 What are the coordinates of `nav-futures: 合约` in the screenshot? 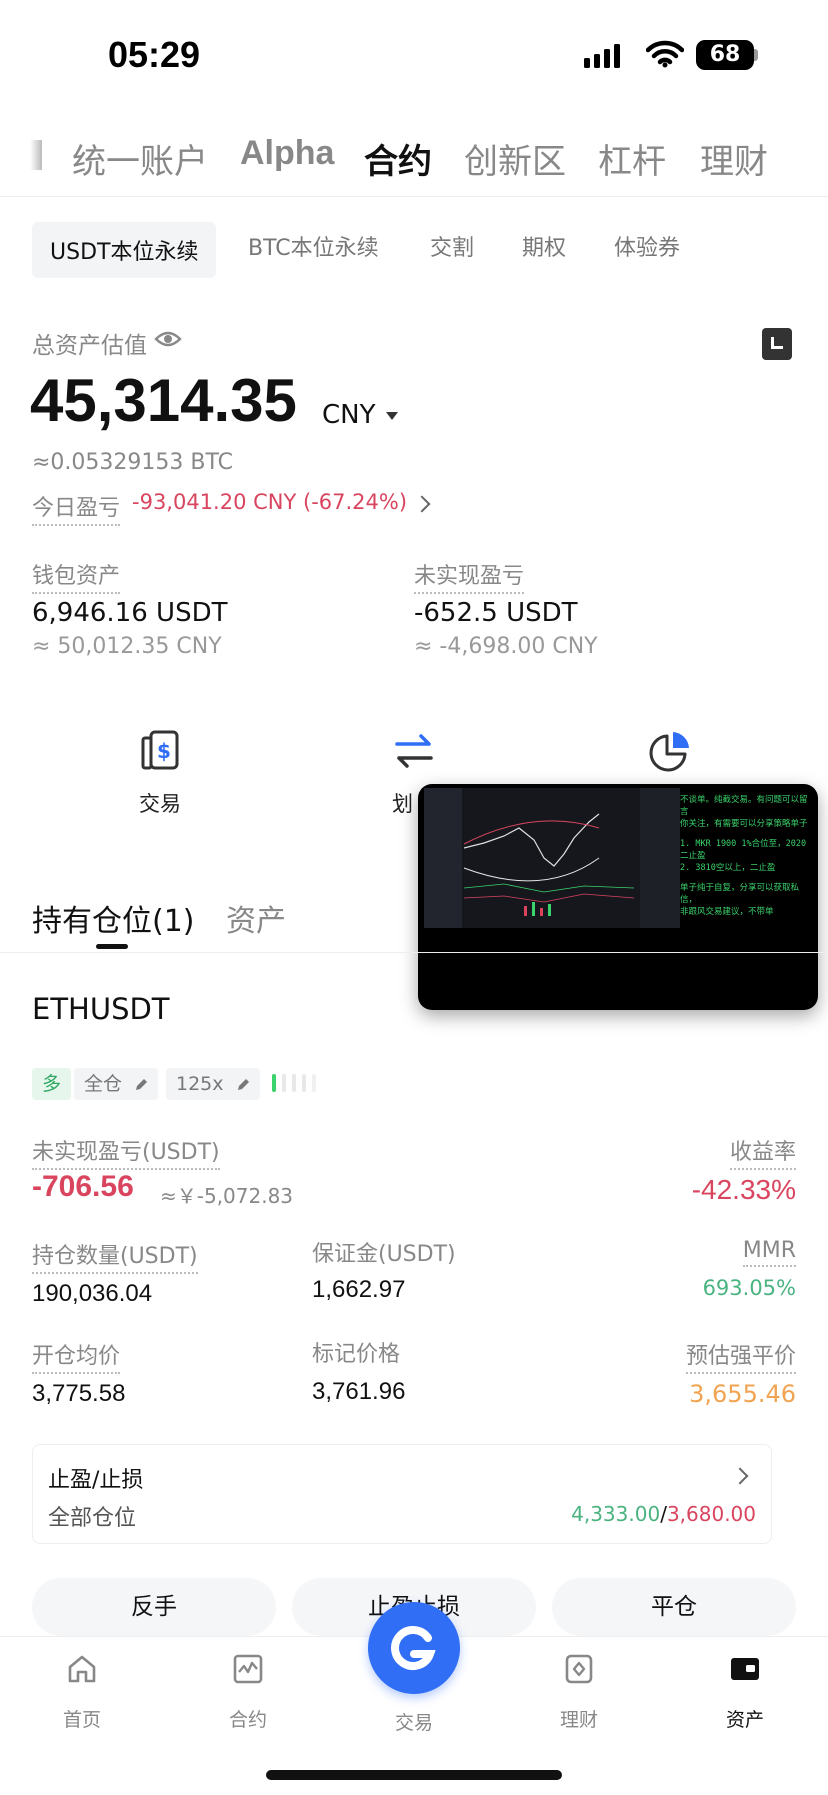 It's located at (248, 1692).